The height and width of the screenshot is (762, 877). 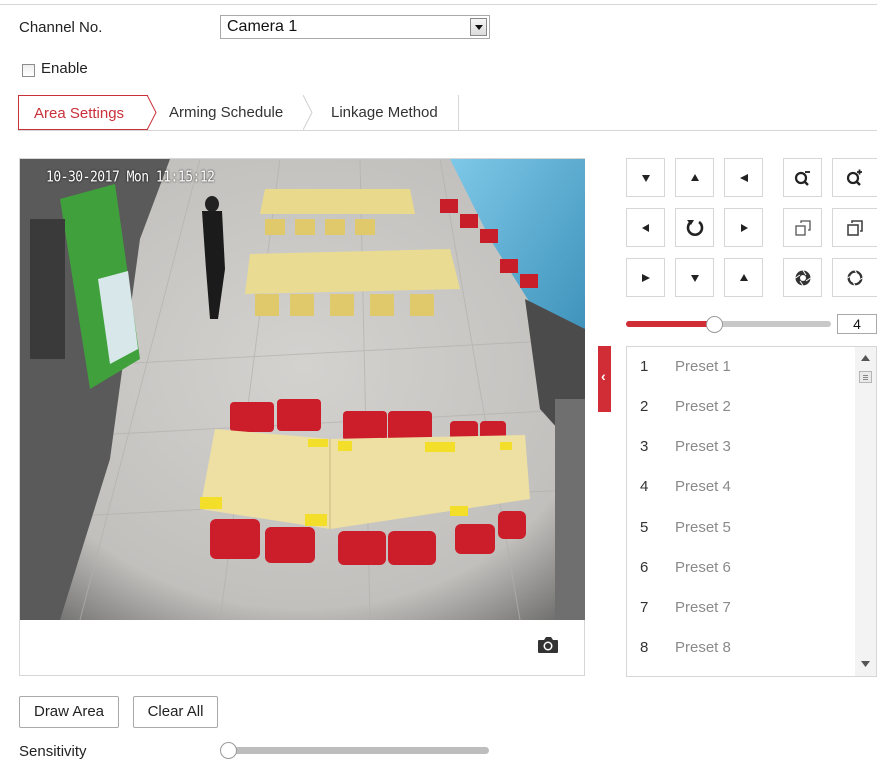 I want to click on pan-down-left-button, so click(x=645, y=277).